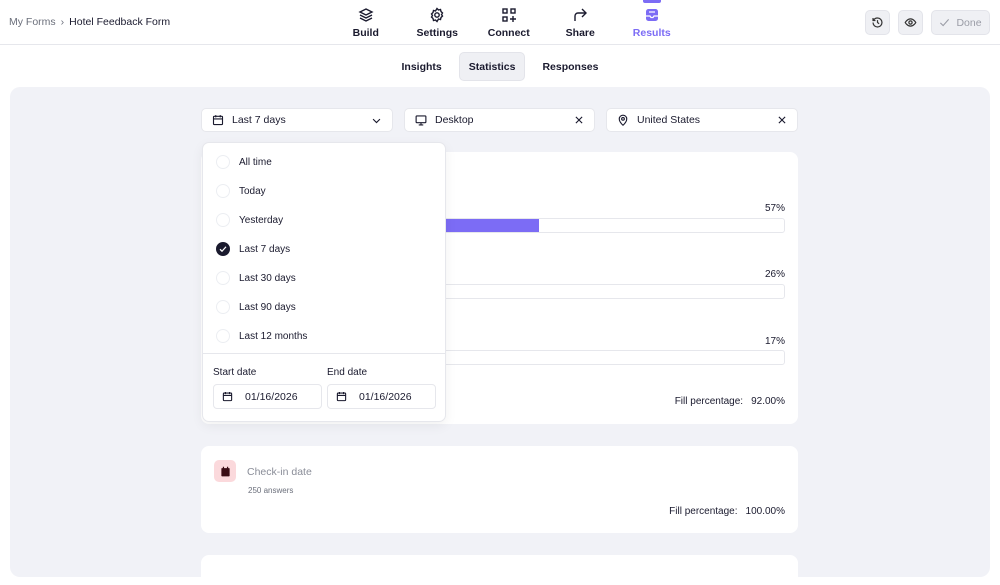 The image size is (1000, 585). Describe the element at coordinates (271, 490) in the screenshot. I see `answer-count: 250 answers` at that location.